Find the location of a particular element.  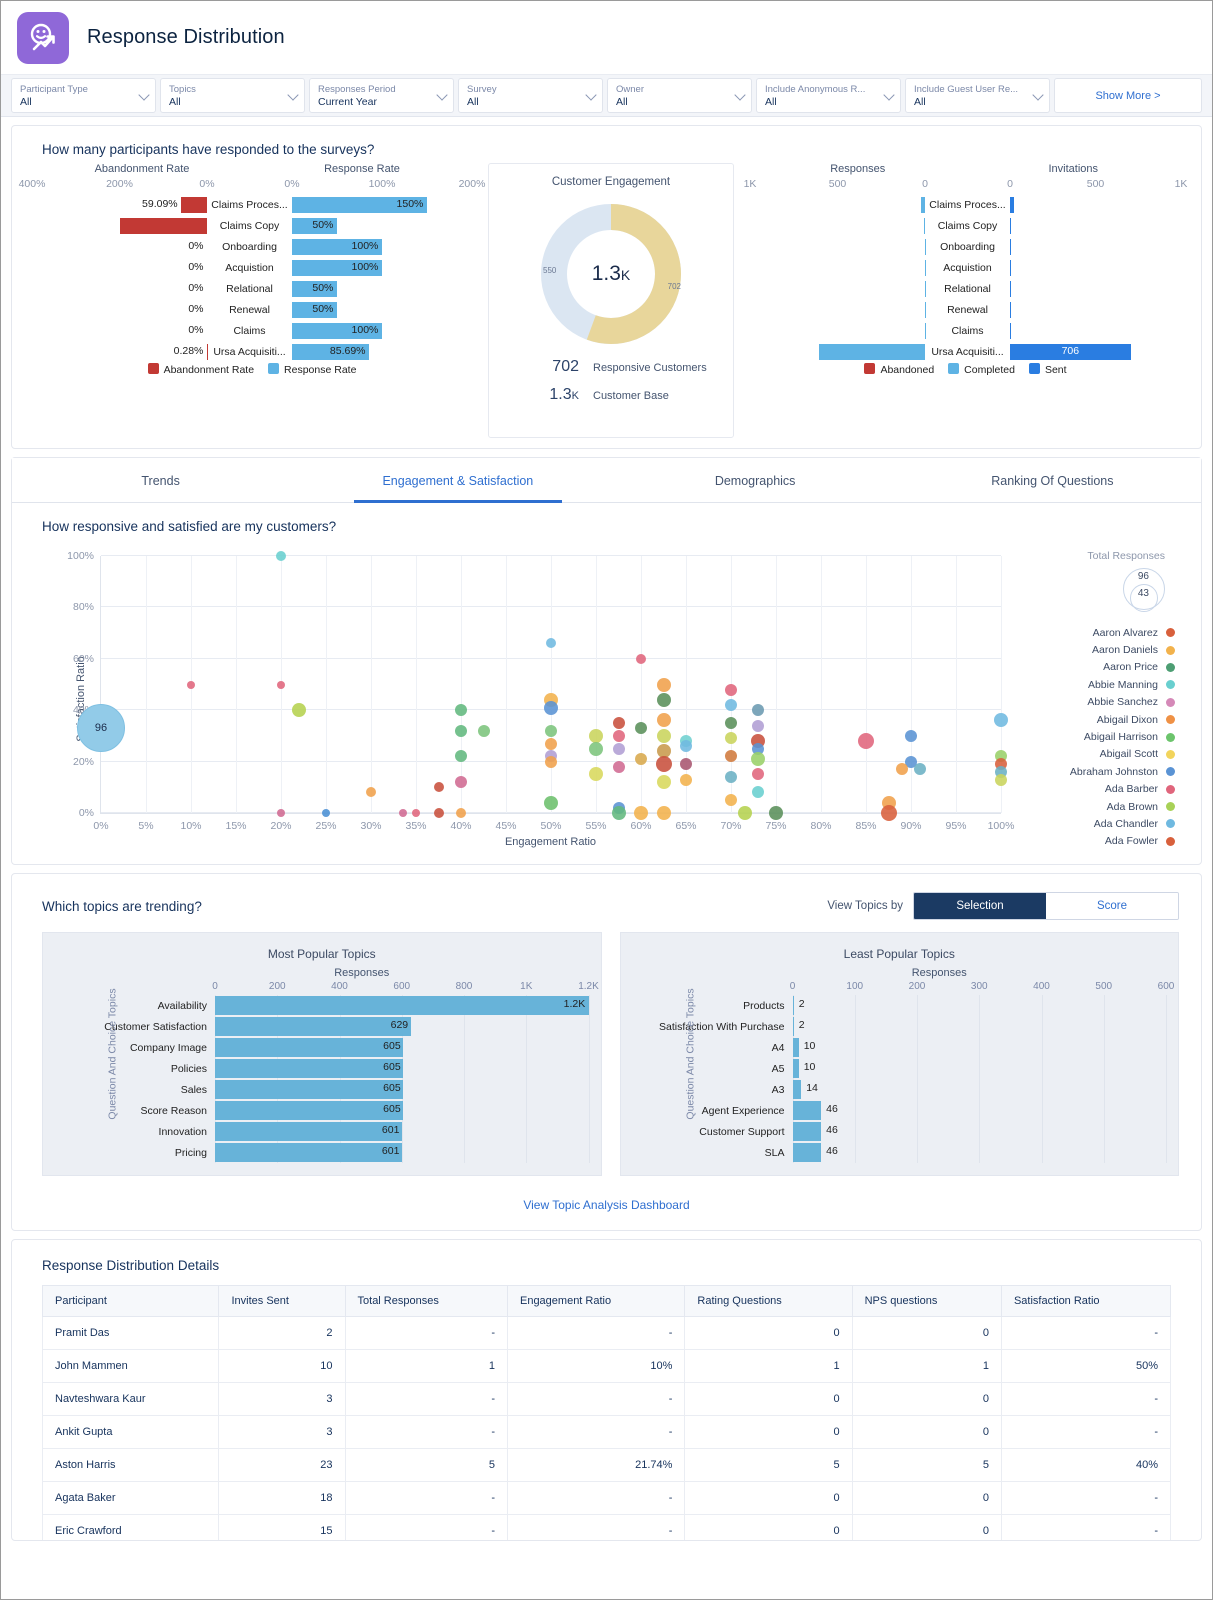

filter-survey: Survey All is located at coordinates (530, 95).